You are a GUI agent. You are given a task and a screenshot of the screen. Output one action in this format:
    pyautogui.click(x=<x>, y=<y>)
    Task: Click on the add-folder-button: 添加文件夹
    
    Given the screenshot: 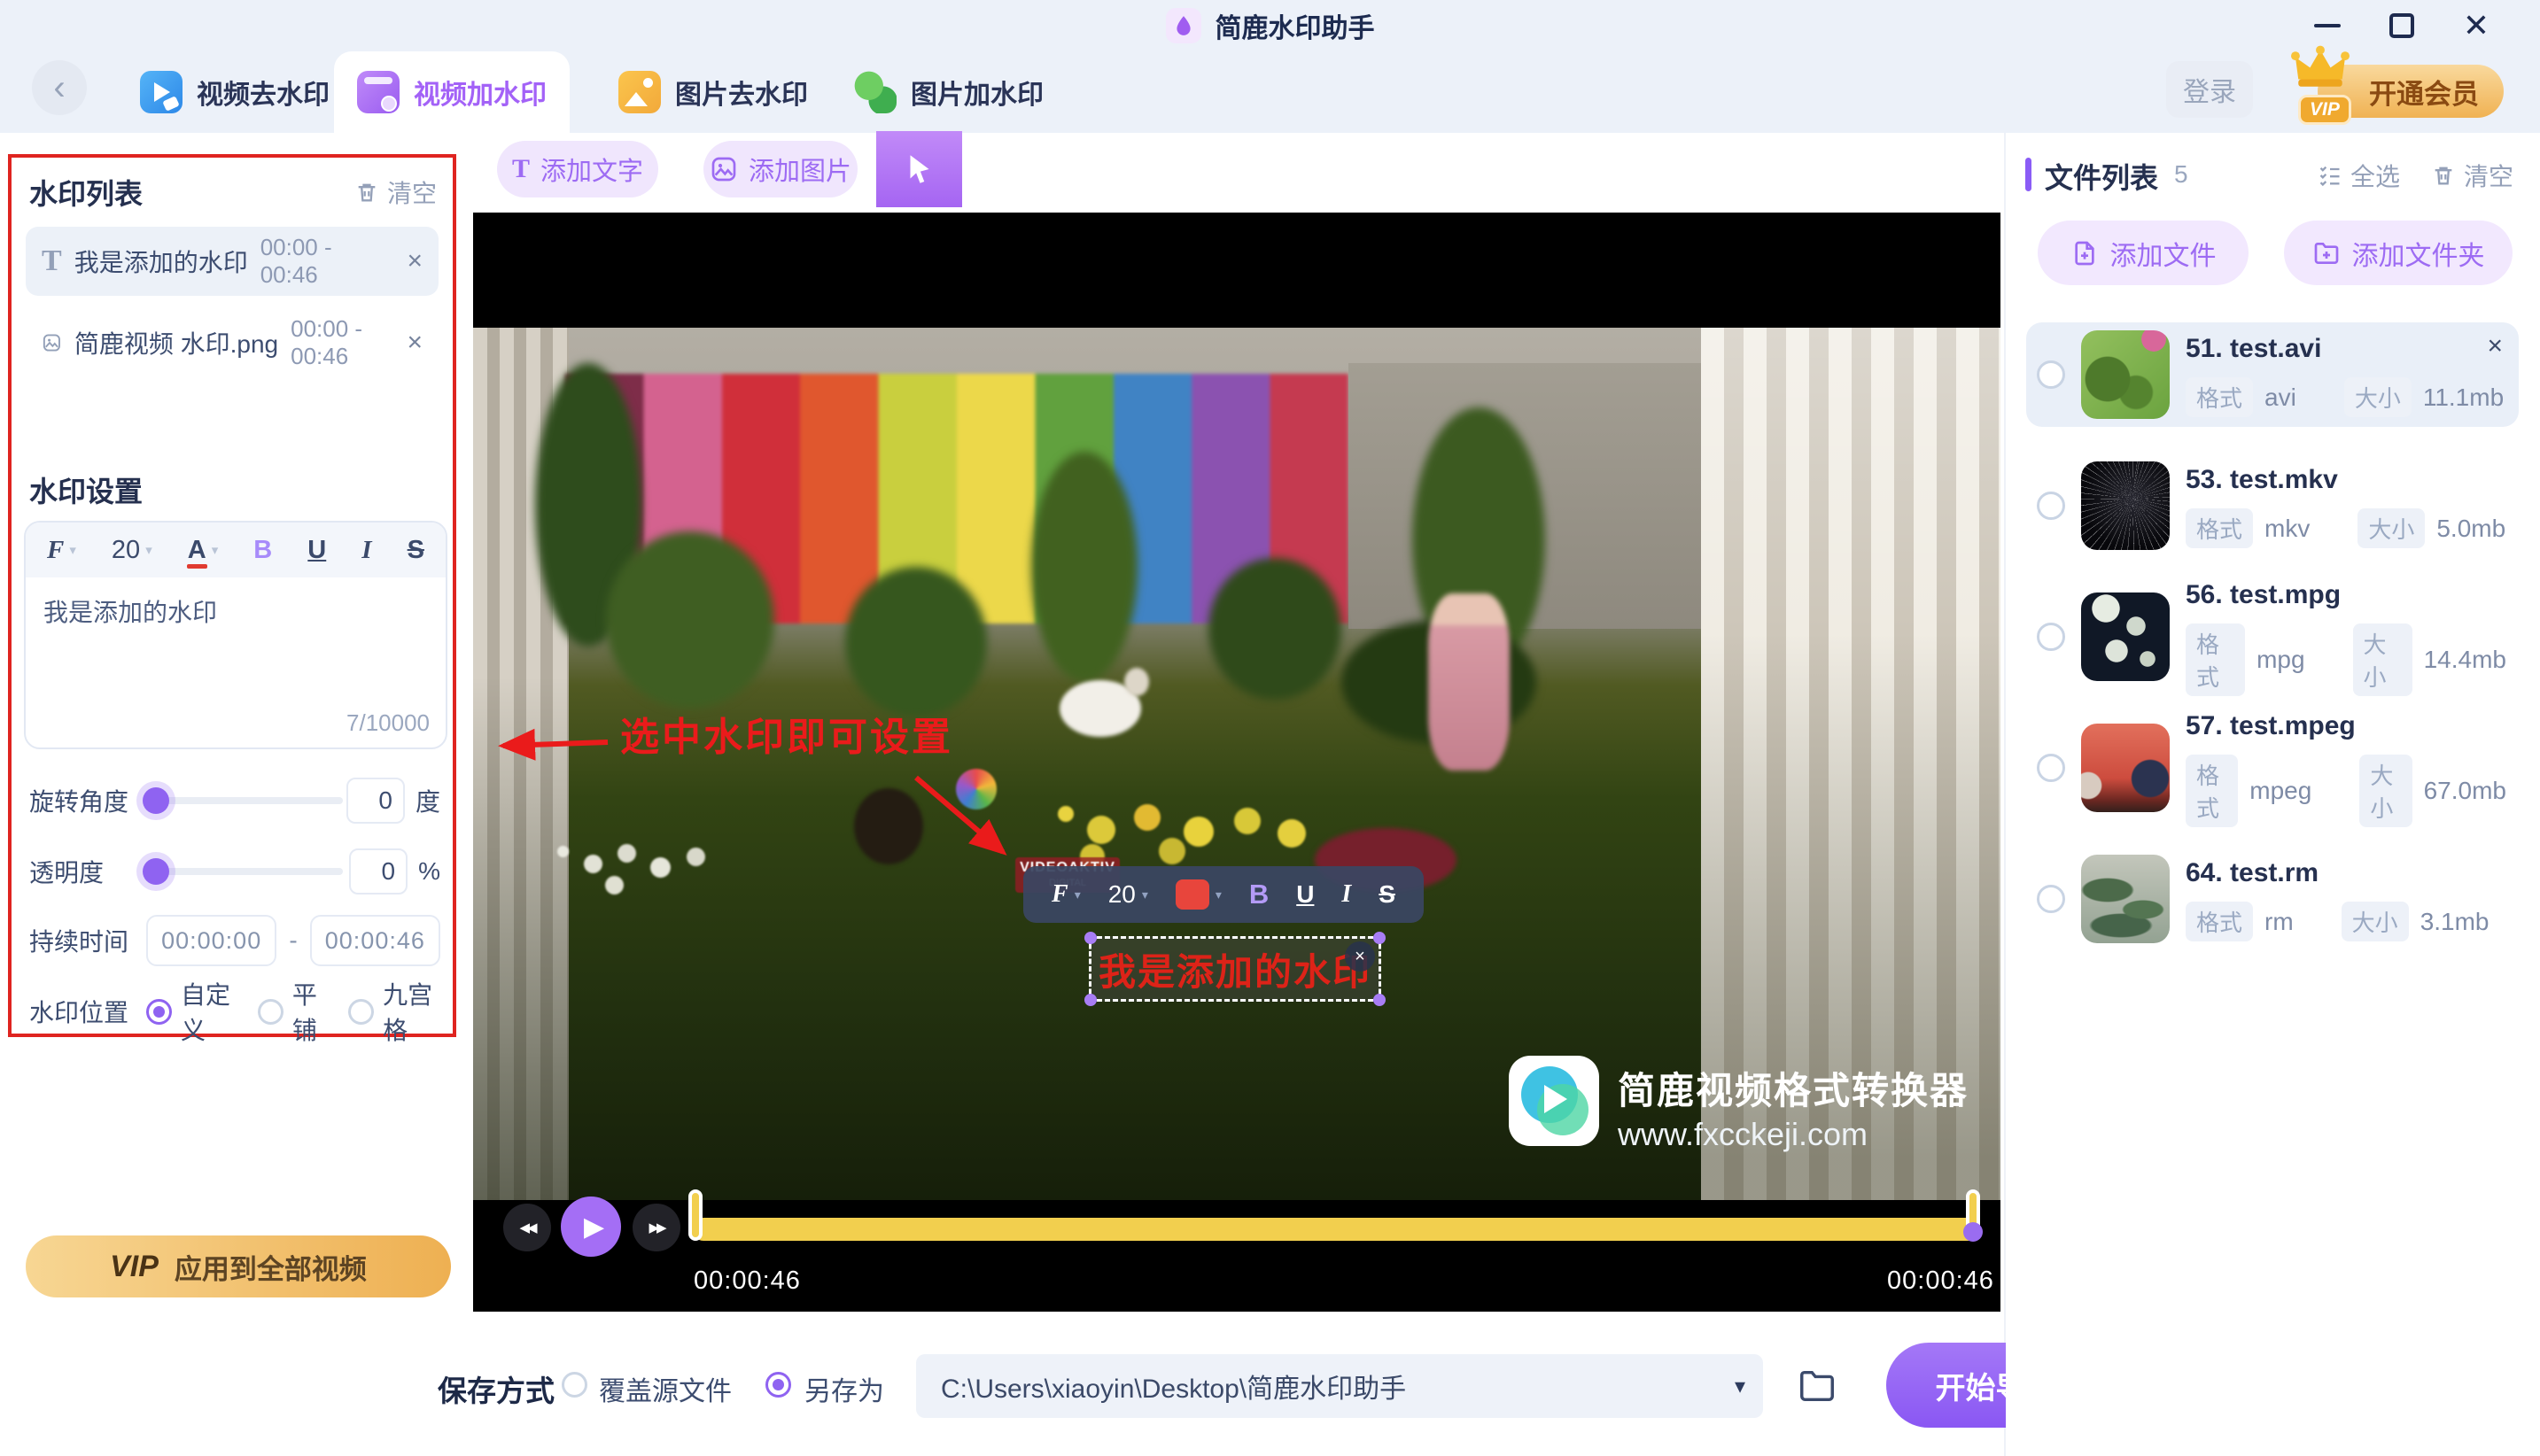 What is the action you would take?
    pyautogui.click(x=2398, y=253)
    